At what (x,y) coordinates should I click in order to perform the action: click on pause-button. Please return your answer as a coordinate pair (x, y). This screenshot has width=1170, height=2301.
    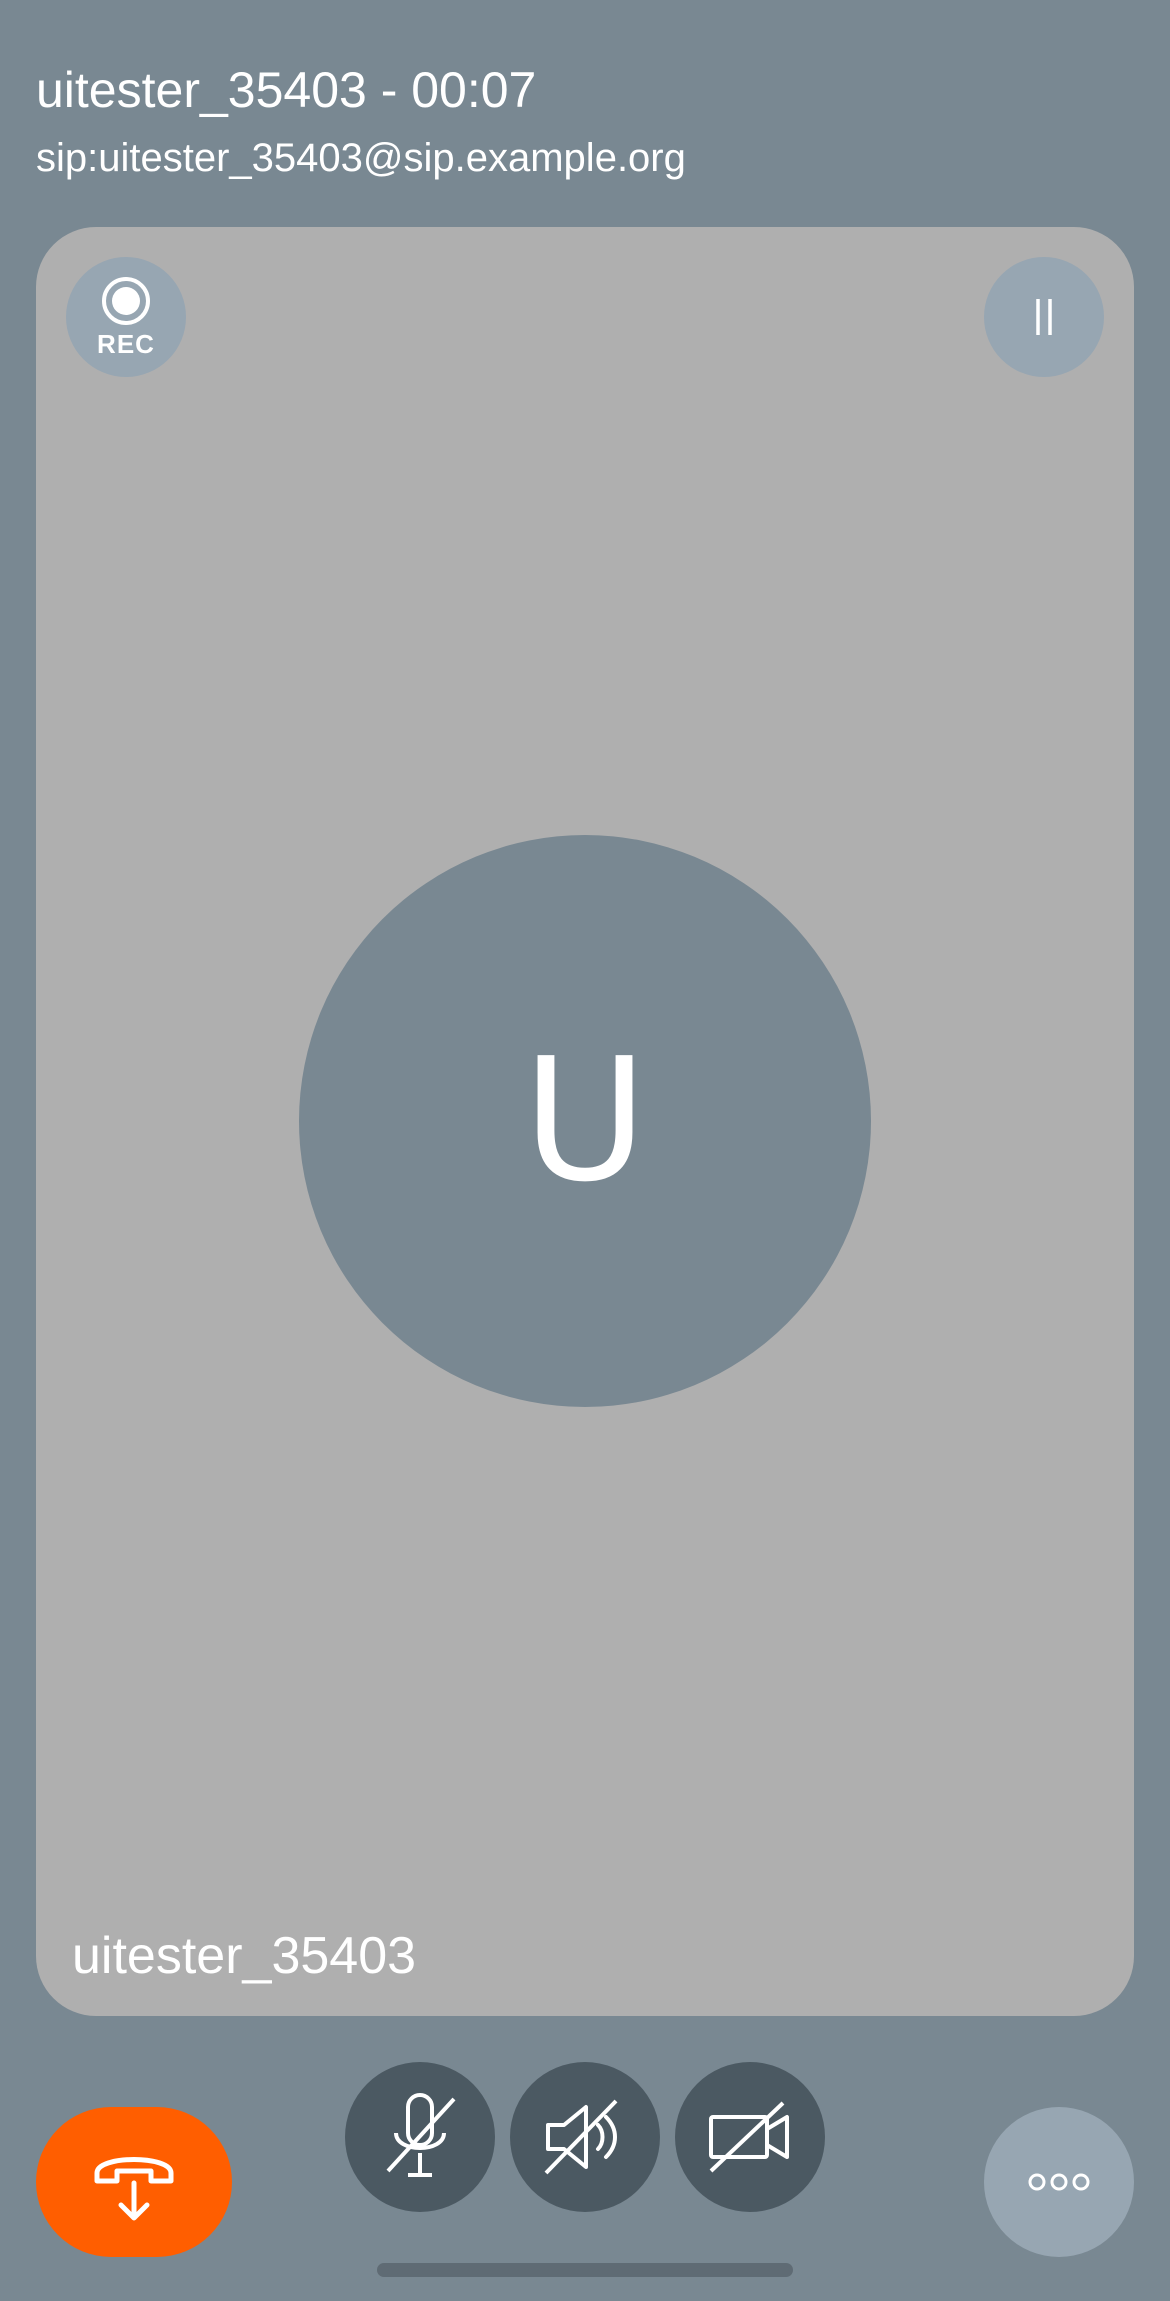
    Looking at the image, I should click on (1044, 317).